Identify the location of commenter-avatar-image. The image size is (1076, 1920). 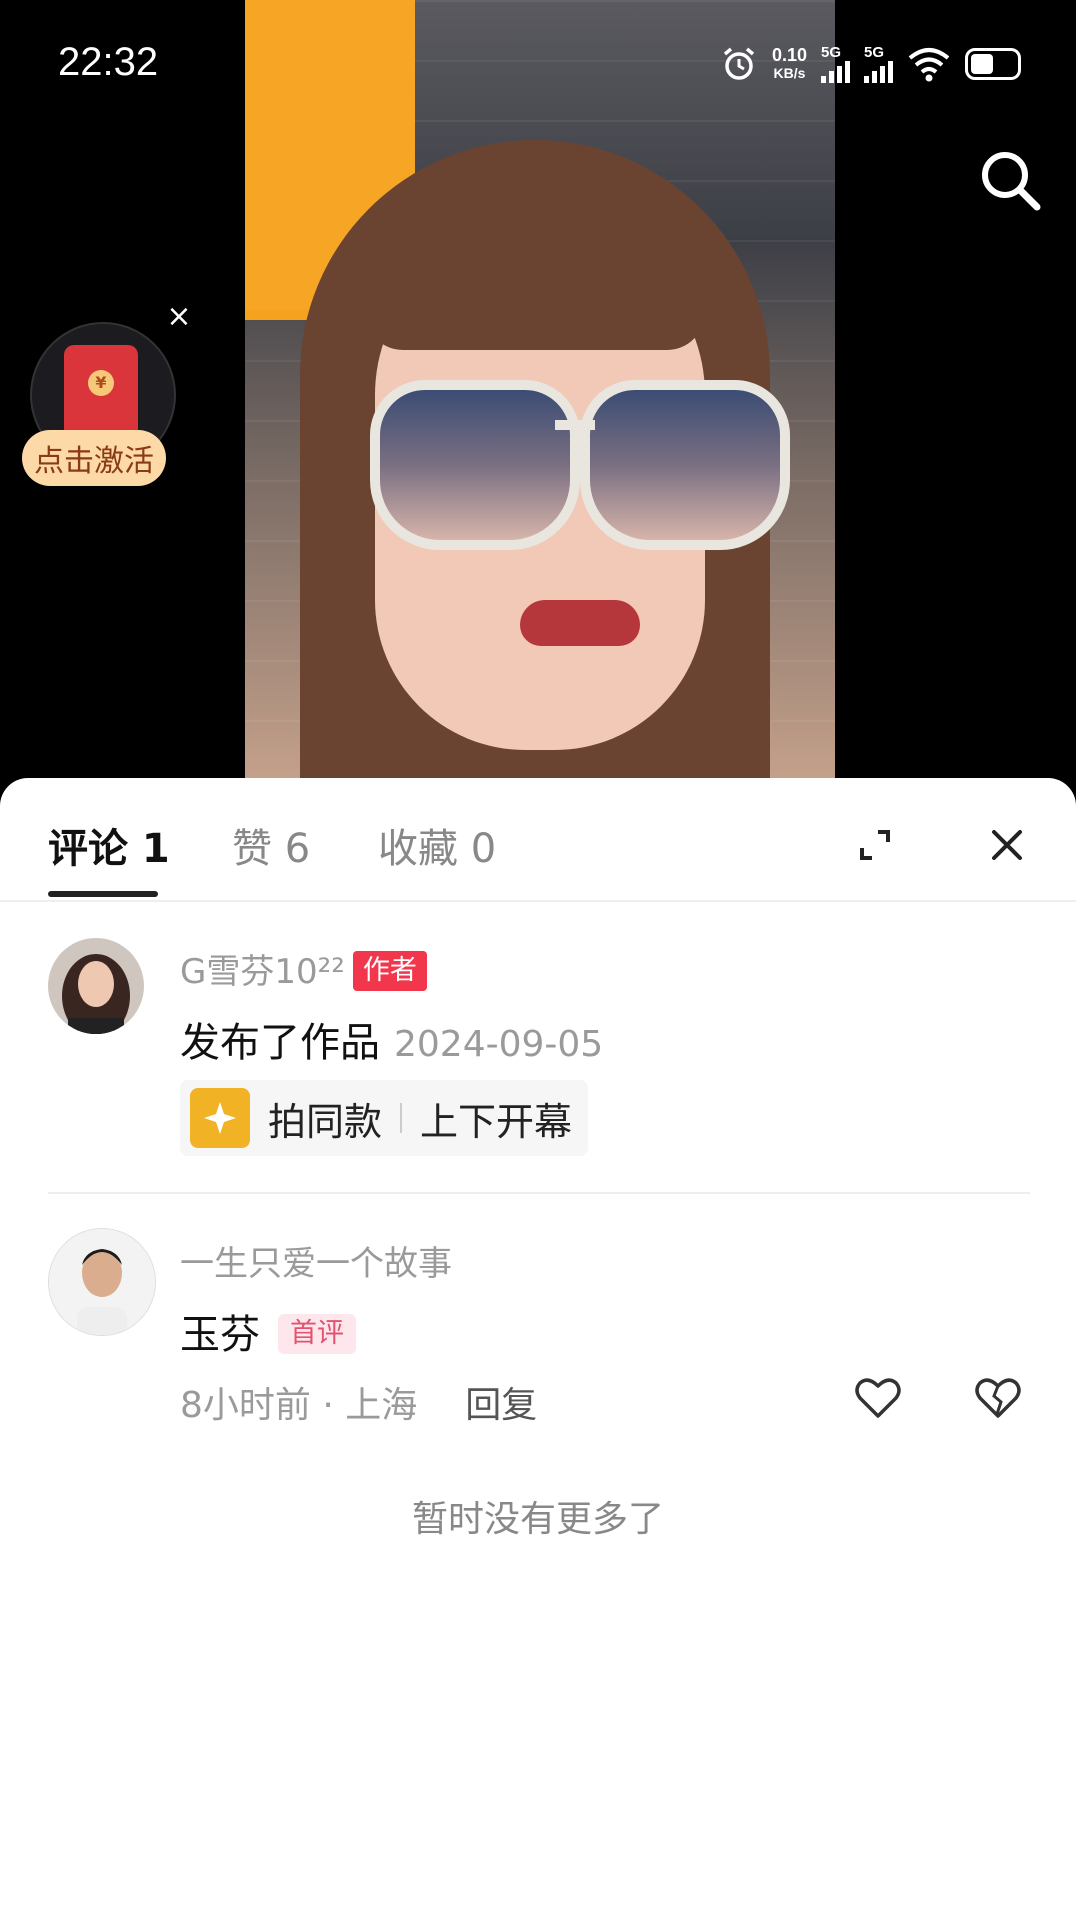
(102, 1282).